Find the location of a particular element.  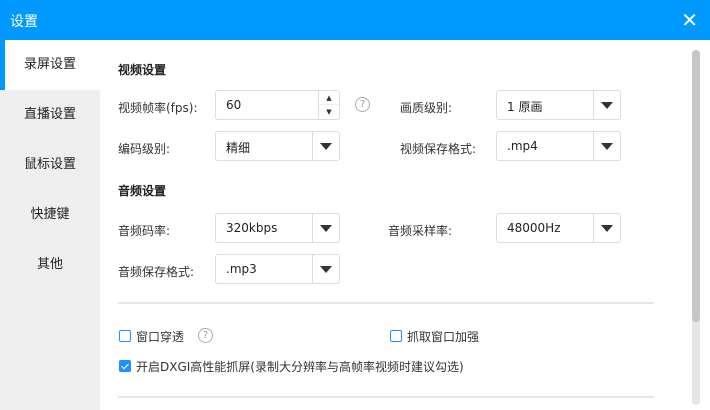

decrement-icon: ▼ is located at coordinates (329, 112).